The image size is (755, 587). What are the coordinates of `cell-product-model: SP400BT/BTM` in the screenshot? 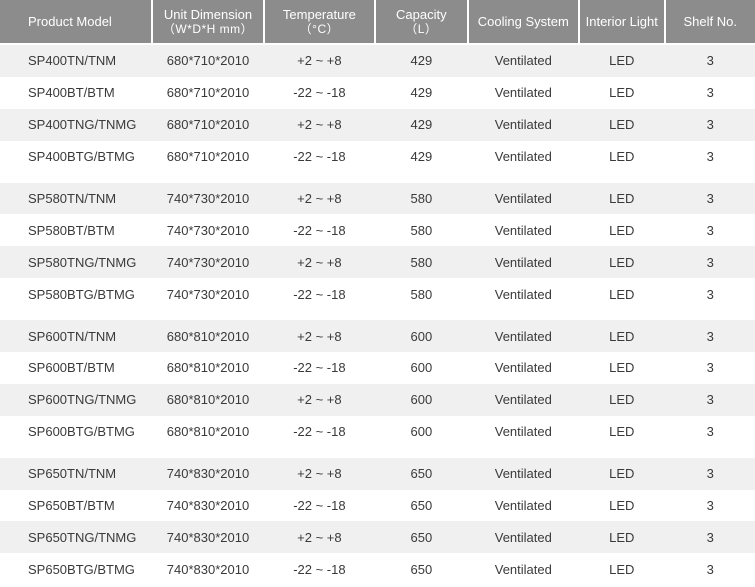 It's located at (71, 93).